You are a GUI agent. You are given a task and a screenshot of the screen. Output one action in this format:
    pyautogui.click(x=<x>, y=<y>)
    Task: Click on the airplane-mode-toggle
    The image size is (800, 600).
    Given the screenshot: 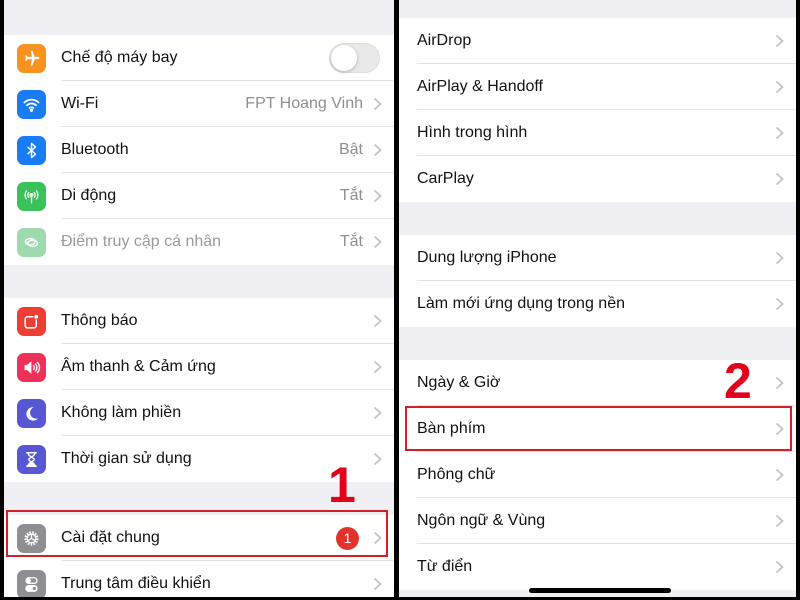 What is the action you would take?
    pyautogui.click(x=354, y=58)
    